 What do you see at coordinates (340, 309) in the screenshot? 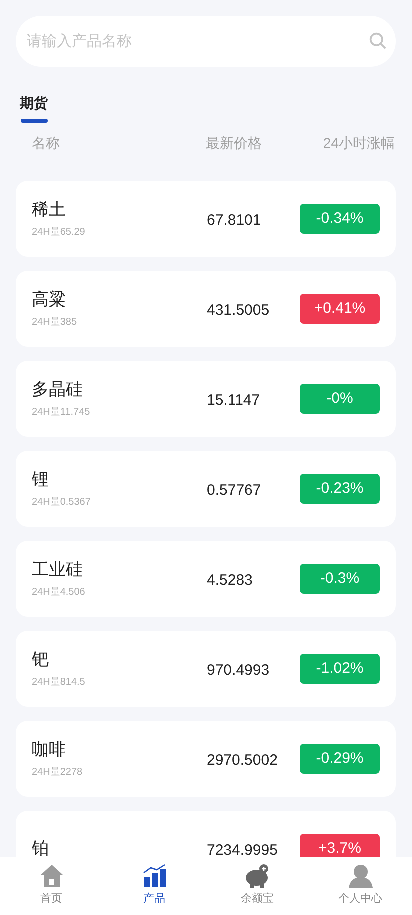
I see `change-badge: +0.41%` at bounding box center [340, 309].